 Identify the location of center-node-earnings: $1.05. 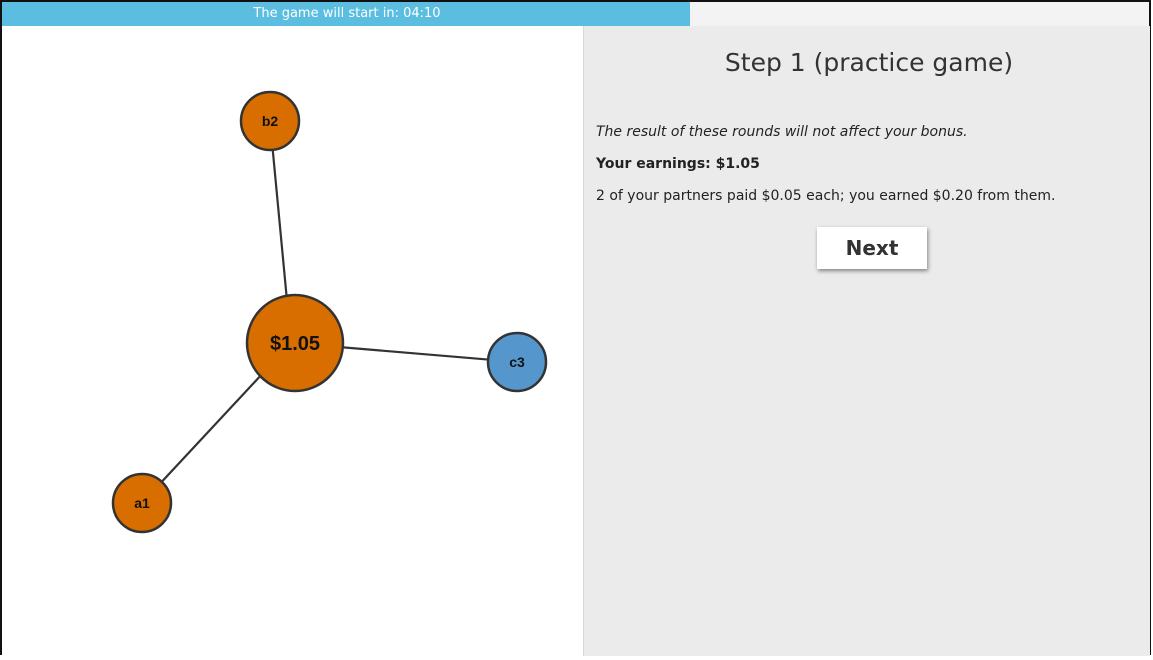
(295, 344).